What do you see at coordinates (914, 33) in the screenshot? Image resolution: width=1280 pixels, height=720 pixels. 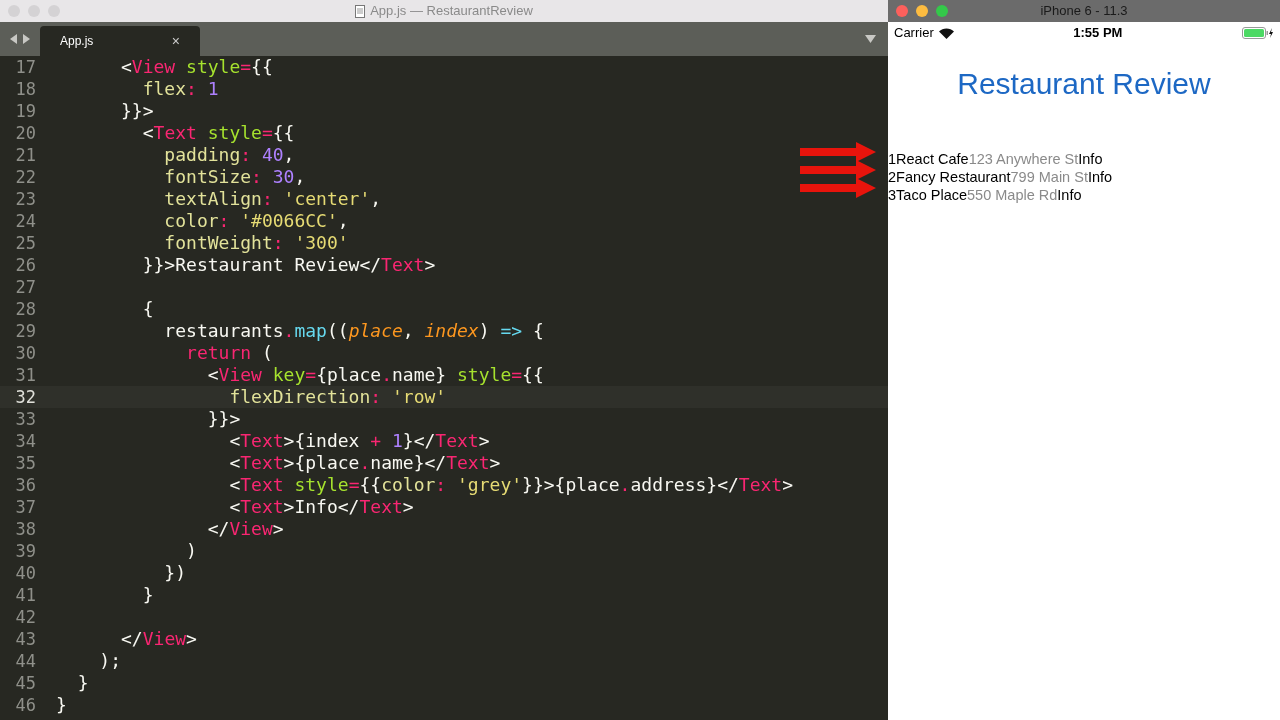 I see `carrier-label: Carrier` at bounding box center [914, 33].